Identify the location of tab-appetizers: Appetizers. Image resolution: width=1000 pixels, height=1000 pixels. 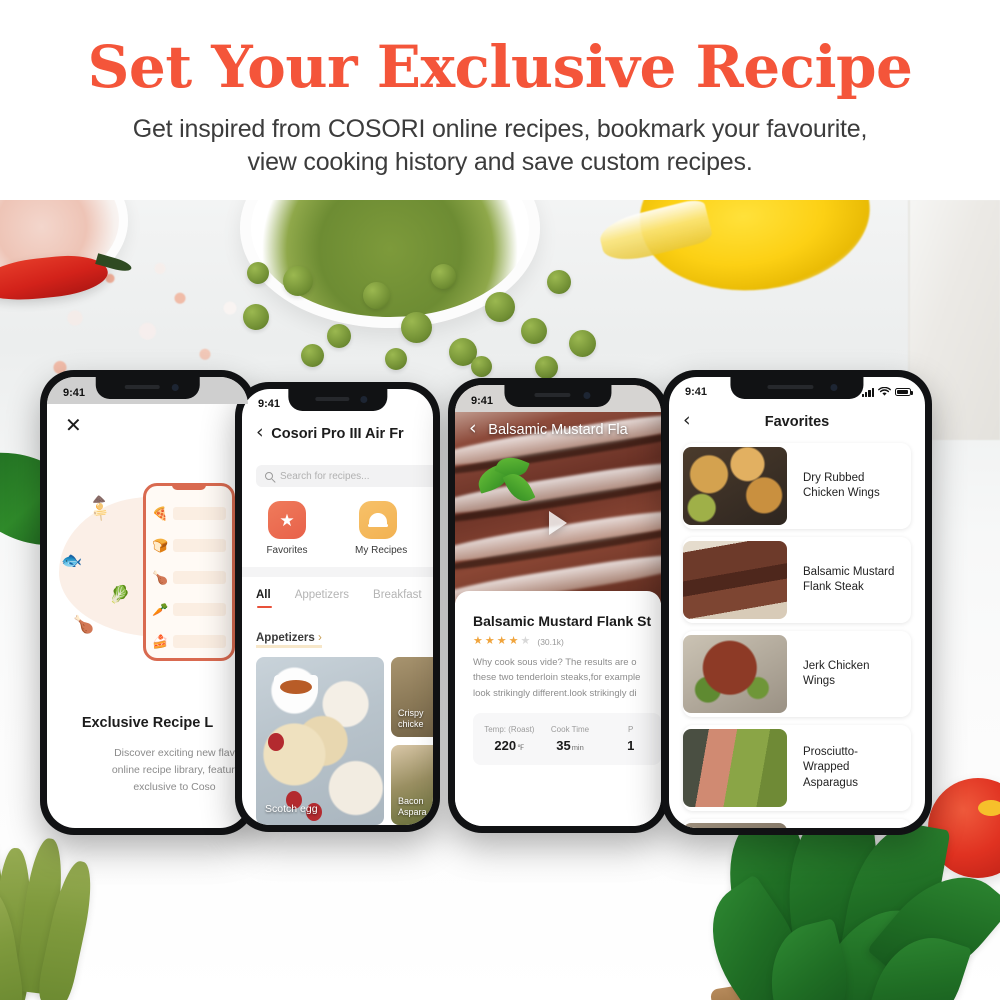
(322, 599).